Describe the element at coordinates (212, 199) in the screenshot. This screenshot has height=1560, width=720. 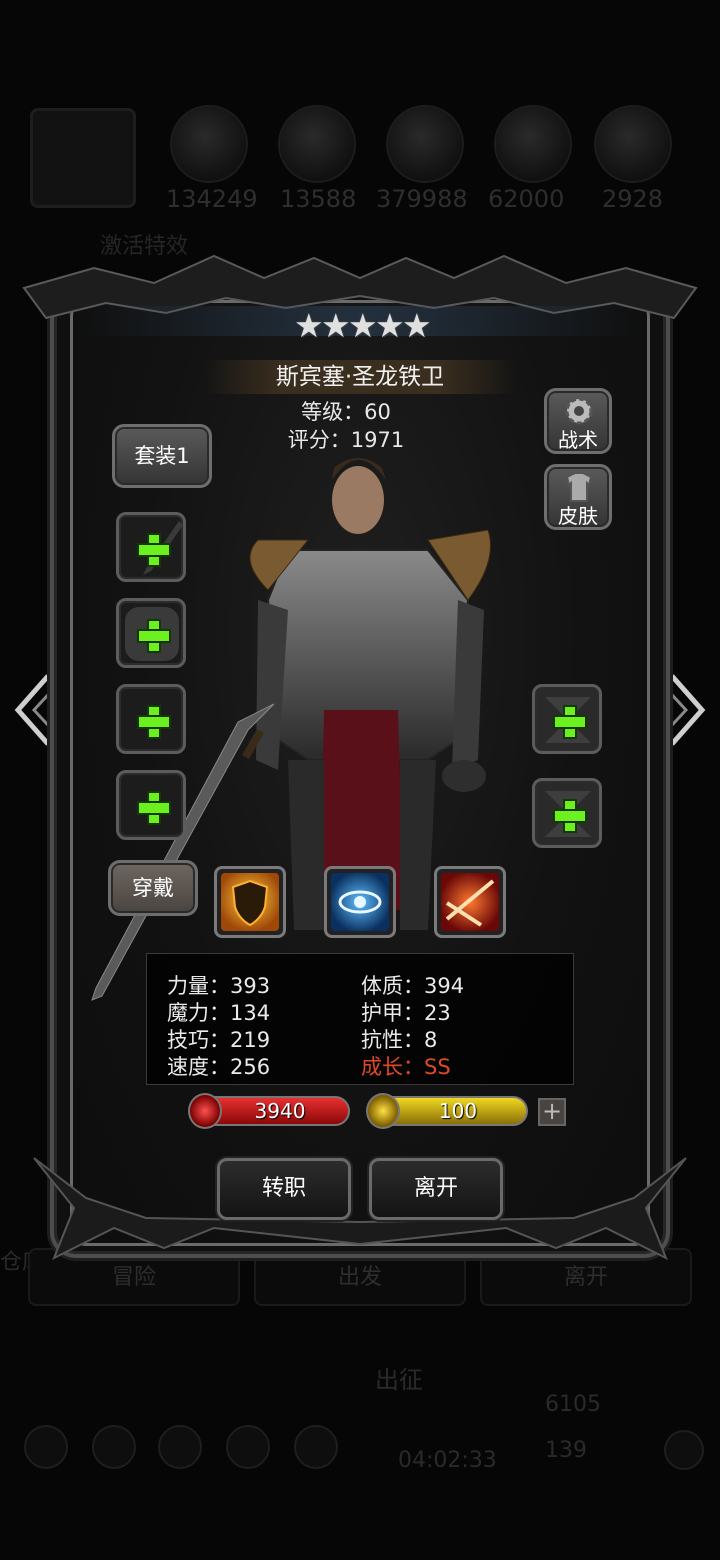
I see `resource-count-1: 134249` at that location.